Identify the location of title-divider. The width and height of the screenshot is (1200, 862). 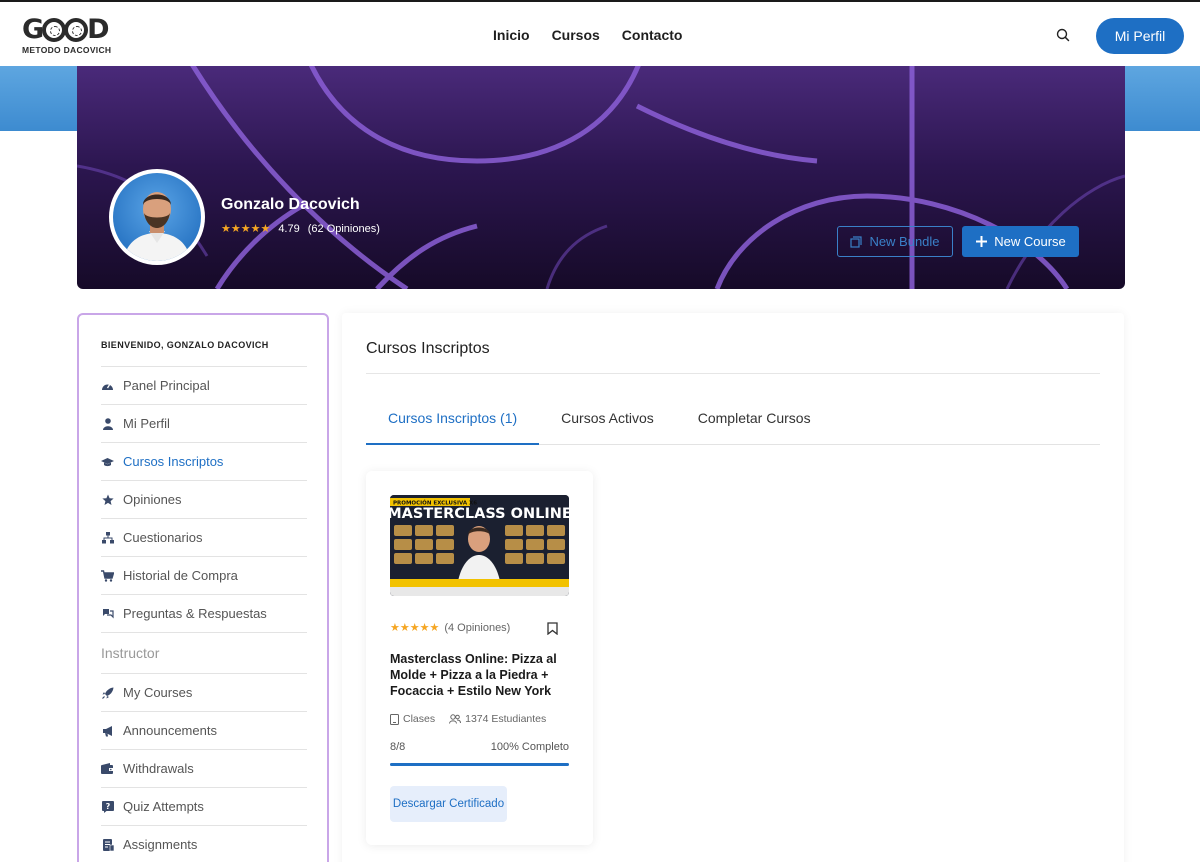
(733, 373).